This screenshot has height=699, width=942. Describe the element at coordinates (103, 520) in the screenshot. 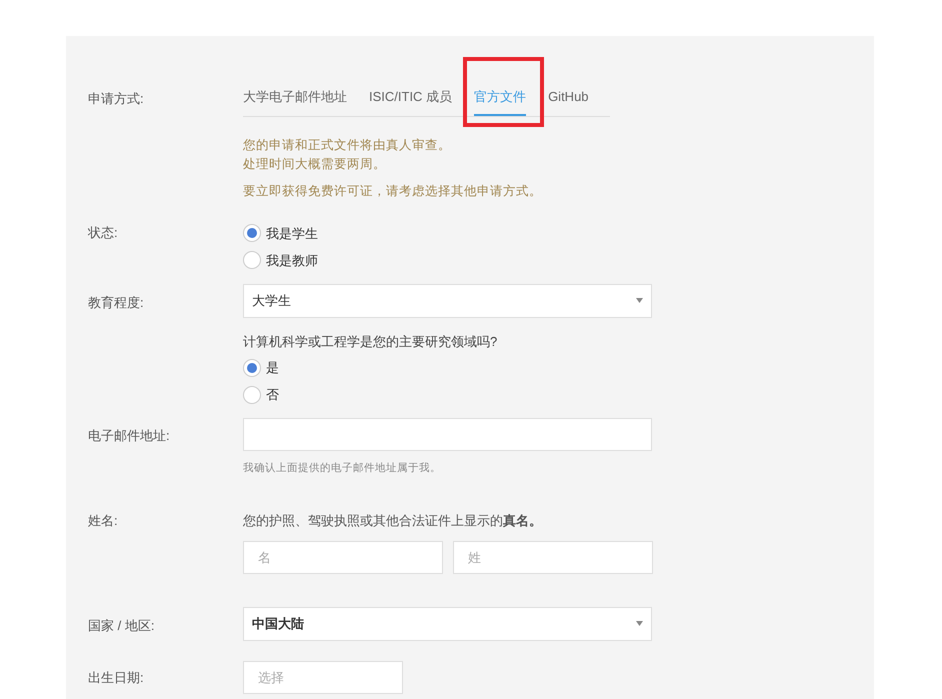

I see `field-label: 姓名:` at that location.